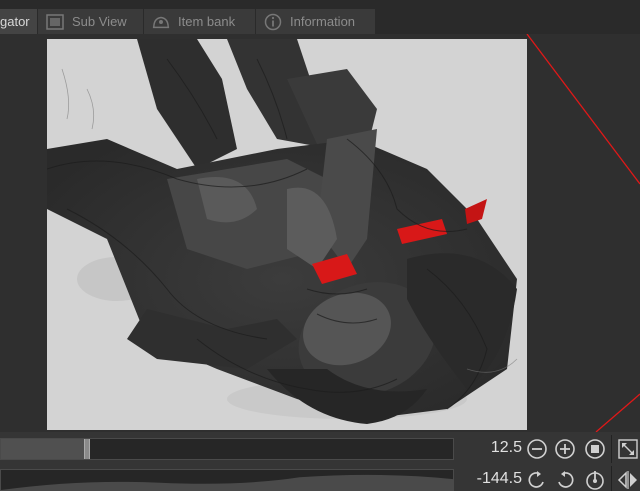 The height and width of the screenshot is (491, 640). I want to click on actual-size-icon, so click(628, 449).